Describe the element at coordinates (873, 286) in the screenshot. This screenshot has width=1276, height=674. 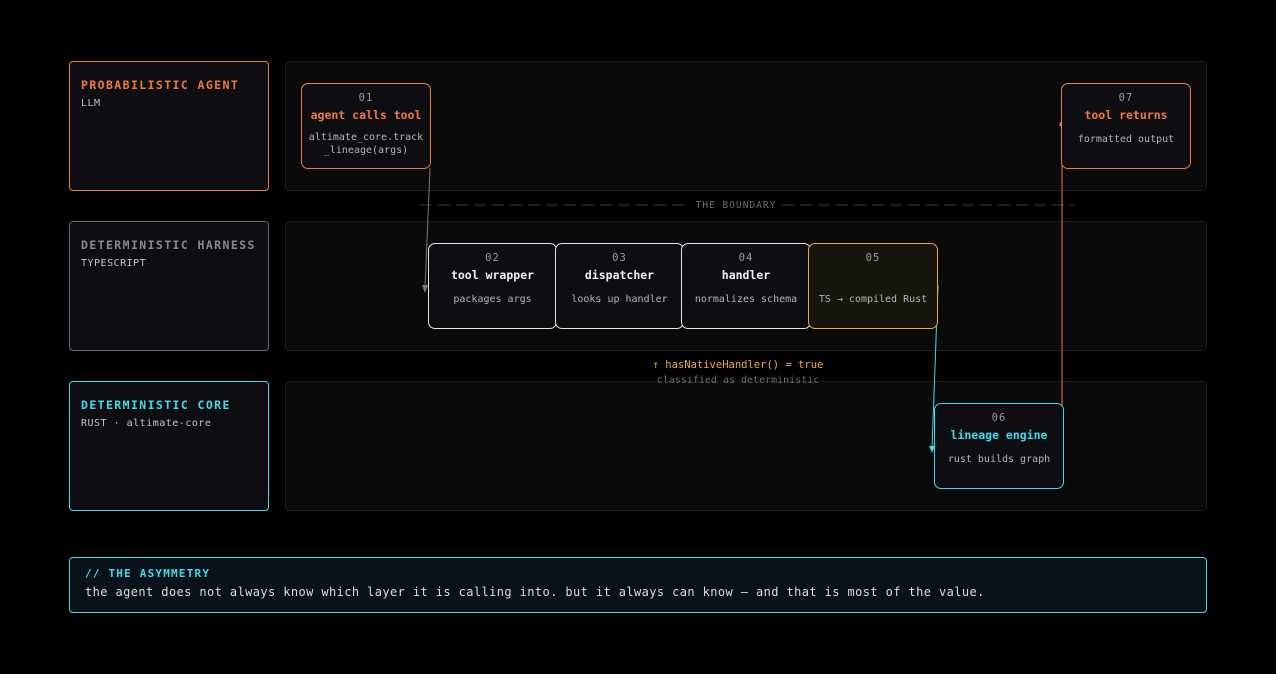
I see `step-05-node: 05 TS → compiled Rust` at that location.